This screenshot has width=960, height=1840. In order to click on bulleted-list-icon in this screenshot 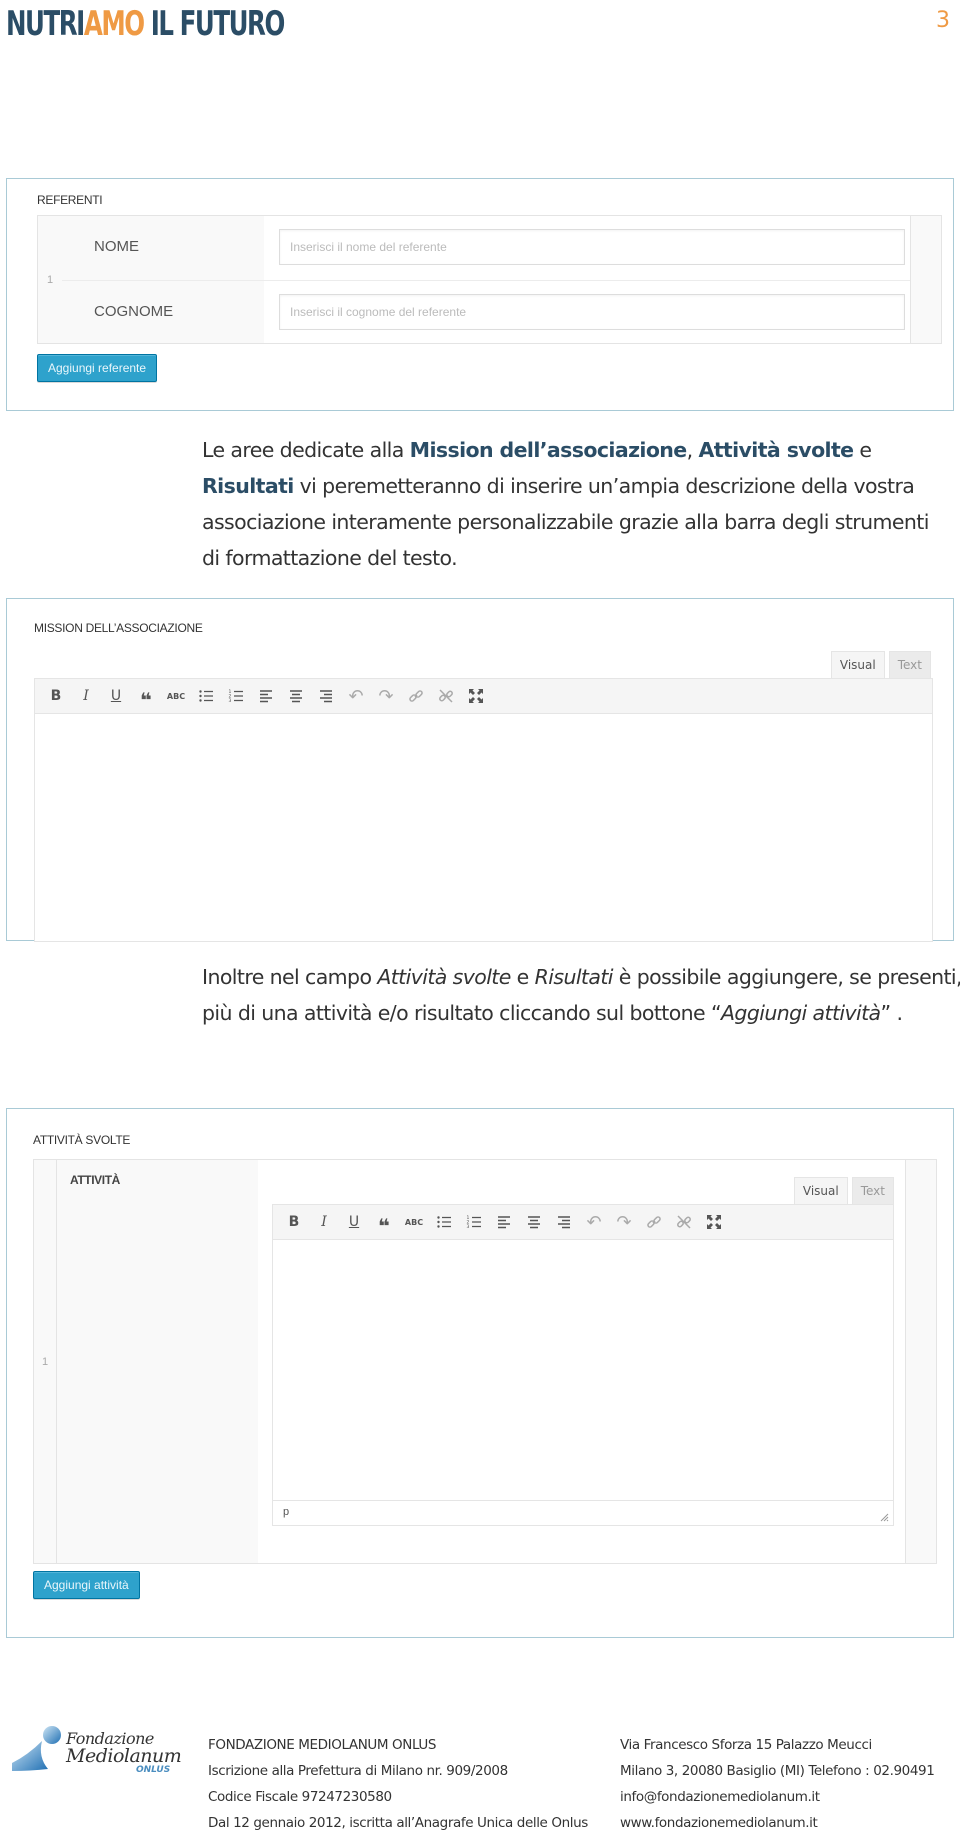, I will do `click(444, 1222)`.